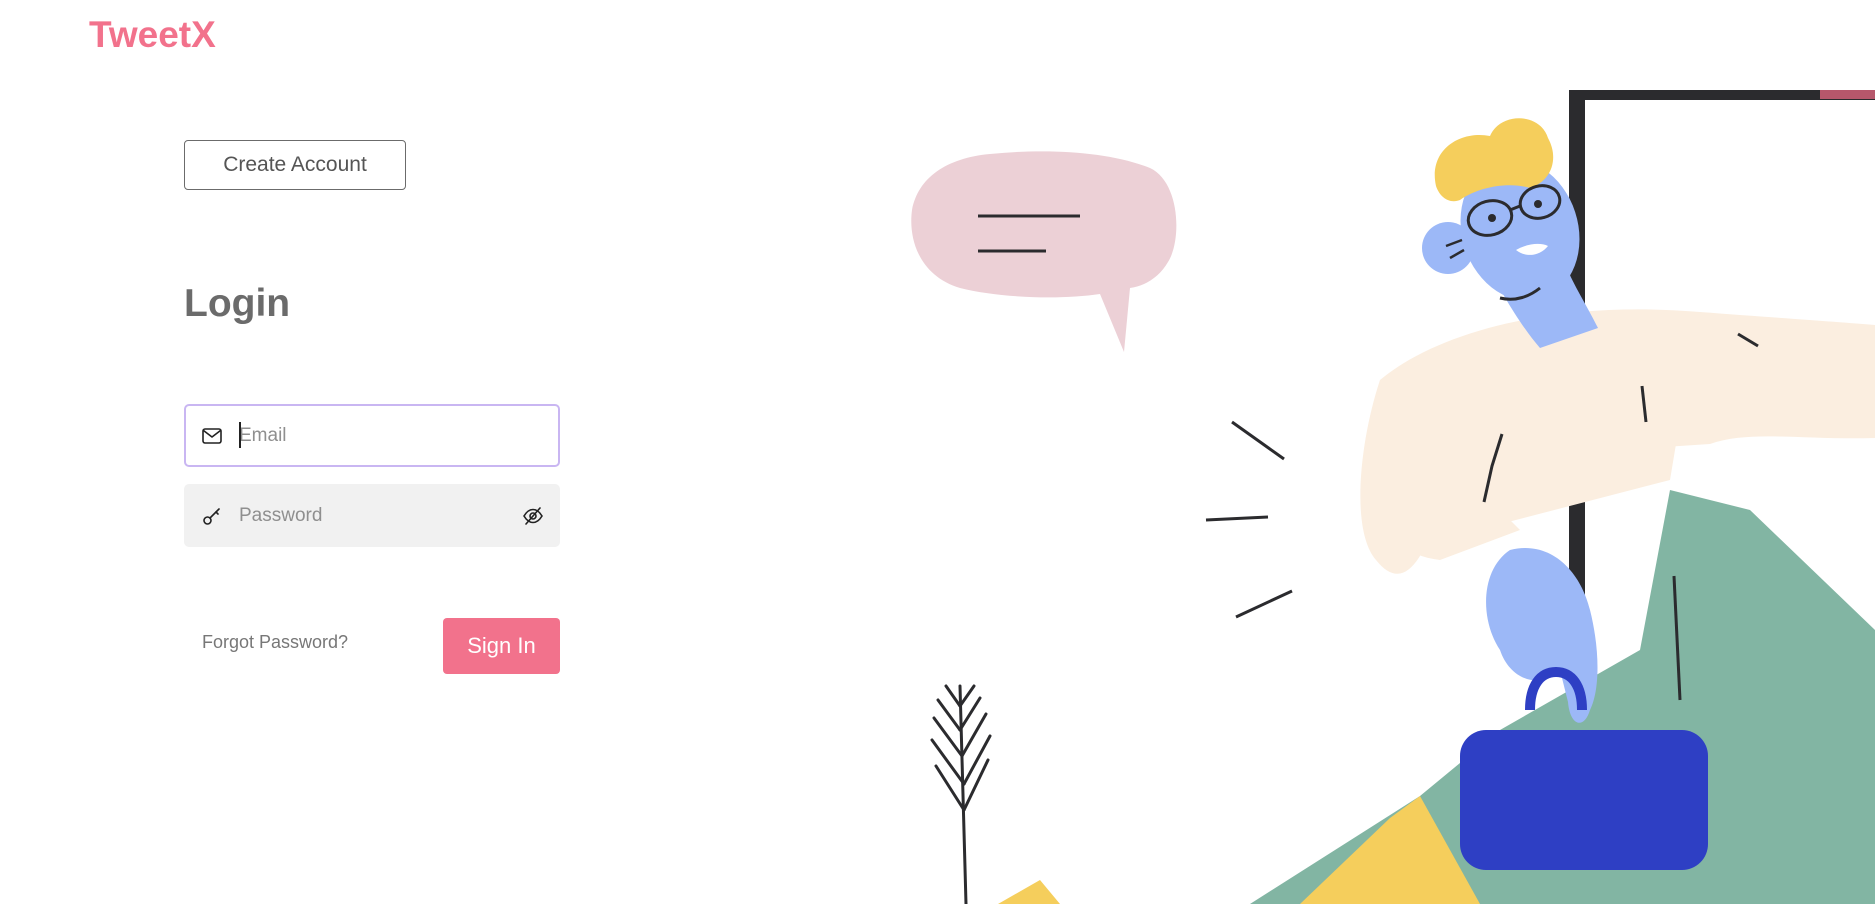  What do you see at coordinates (295, 165) in the screenshot?
I see `create-account-button: Create Account` at bounding box center [295, 165].